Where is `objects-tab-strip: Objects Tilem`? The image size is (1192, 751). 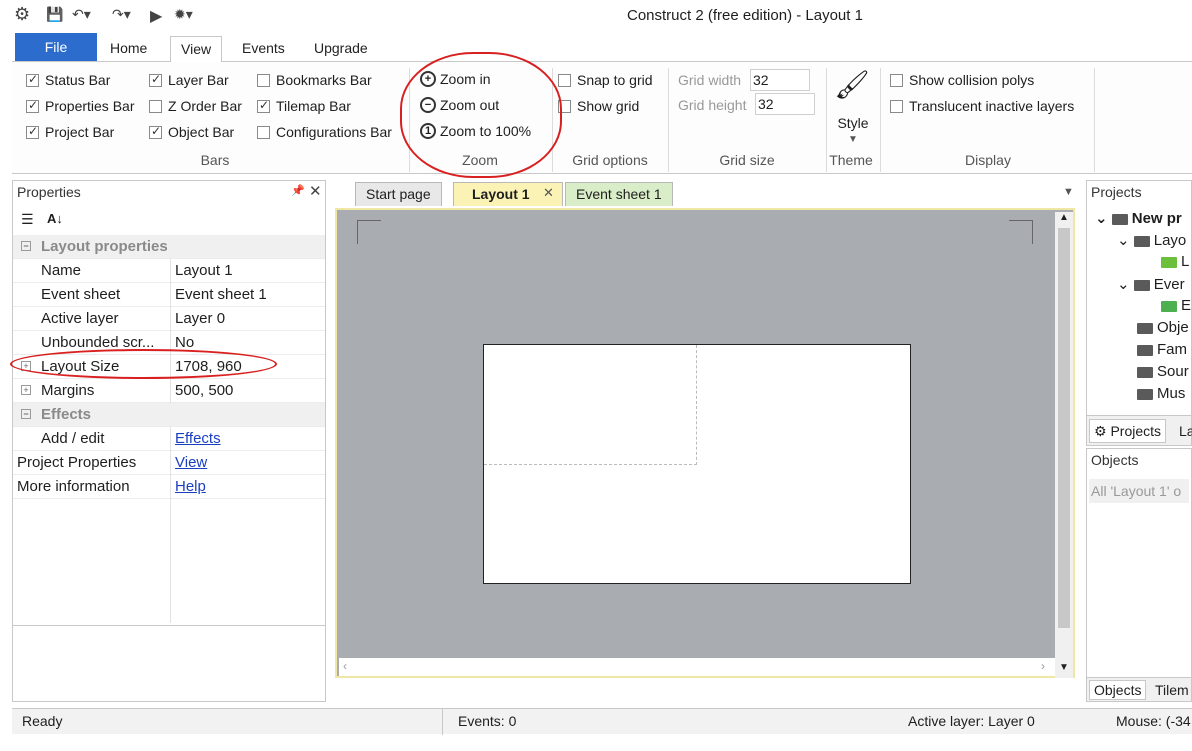 objects-tab-strip: Objects Tilem is located at coordinates (1139, 689).